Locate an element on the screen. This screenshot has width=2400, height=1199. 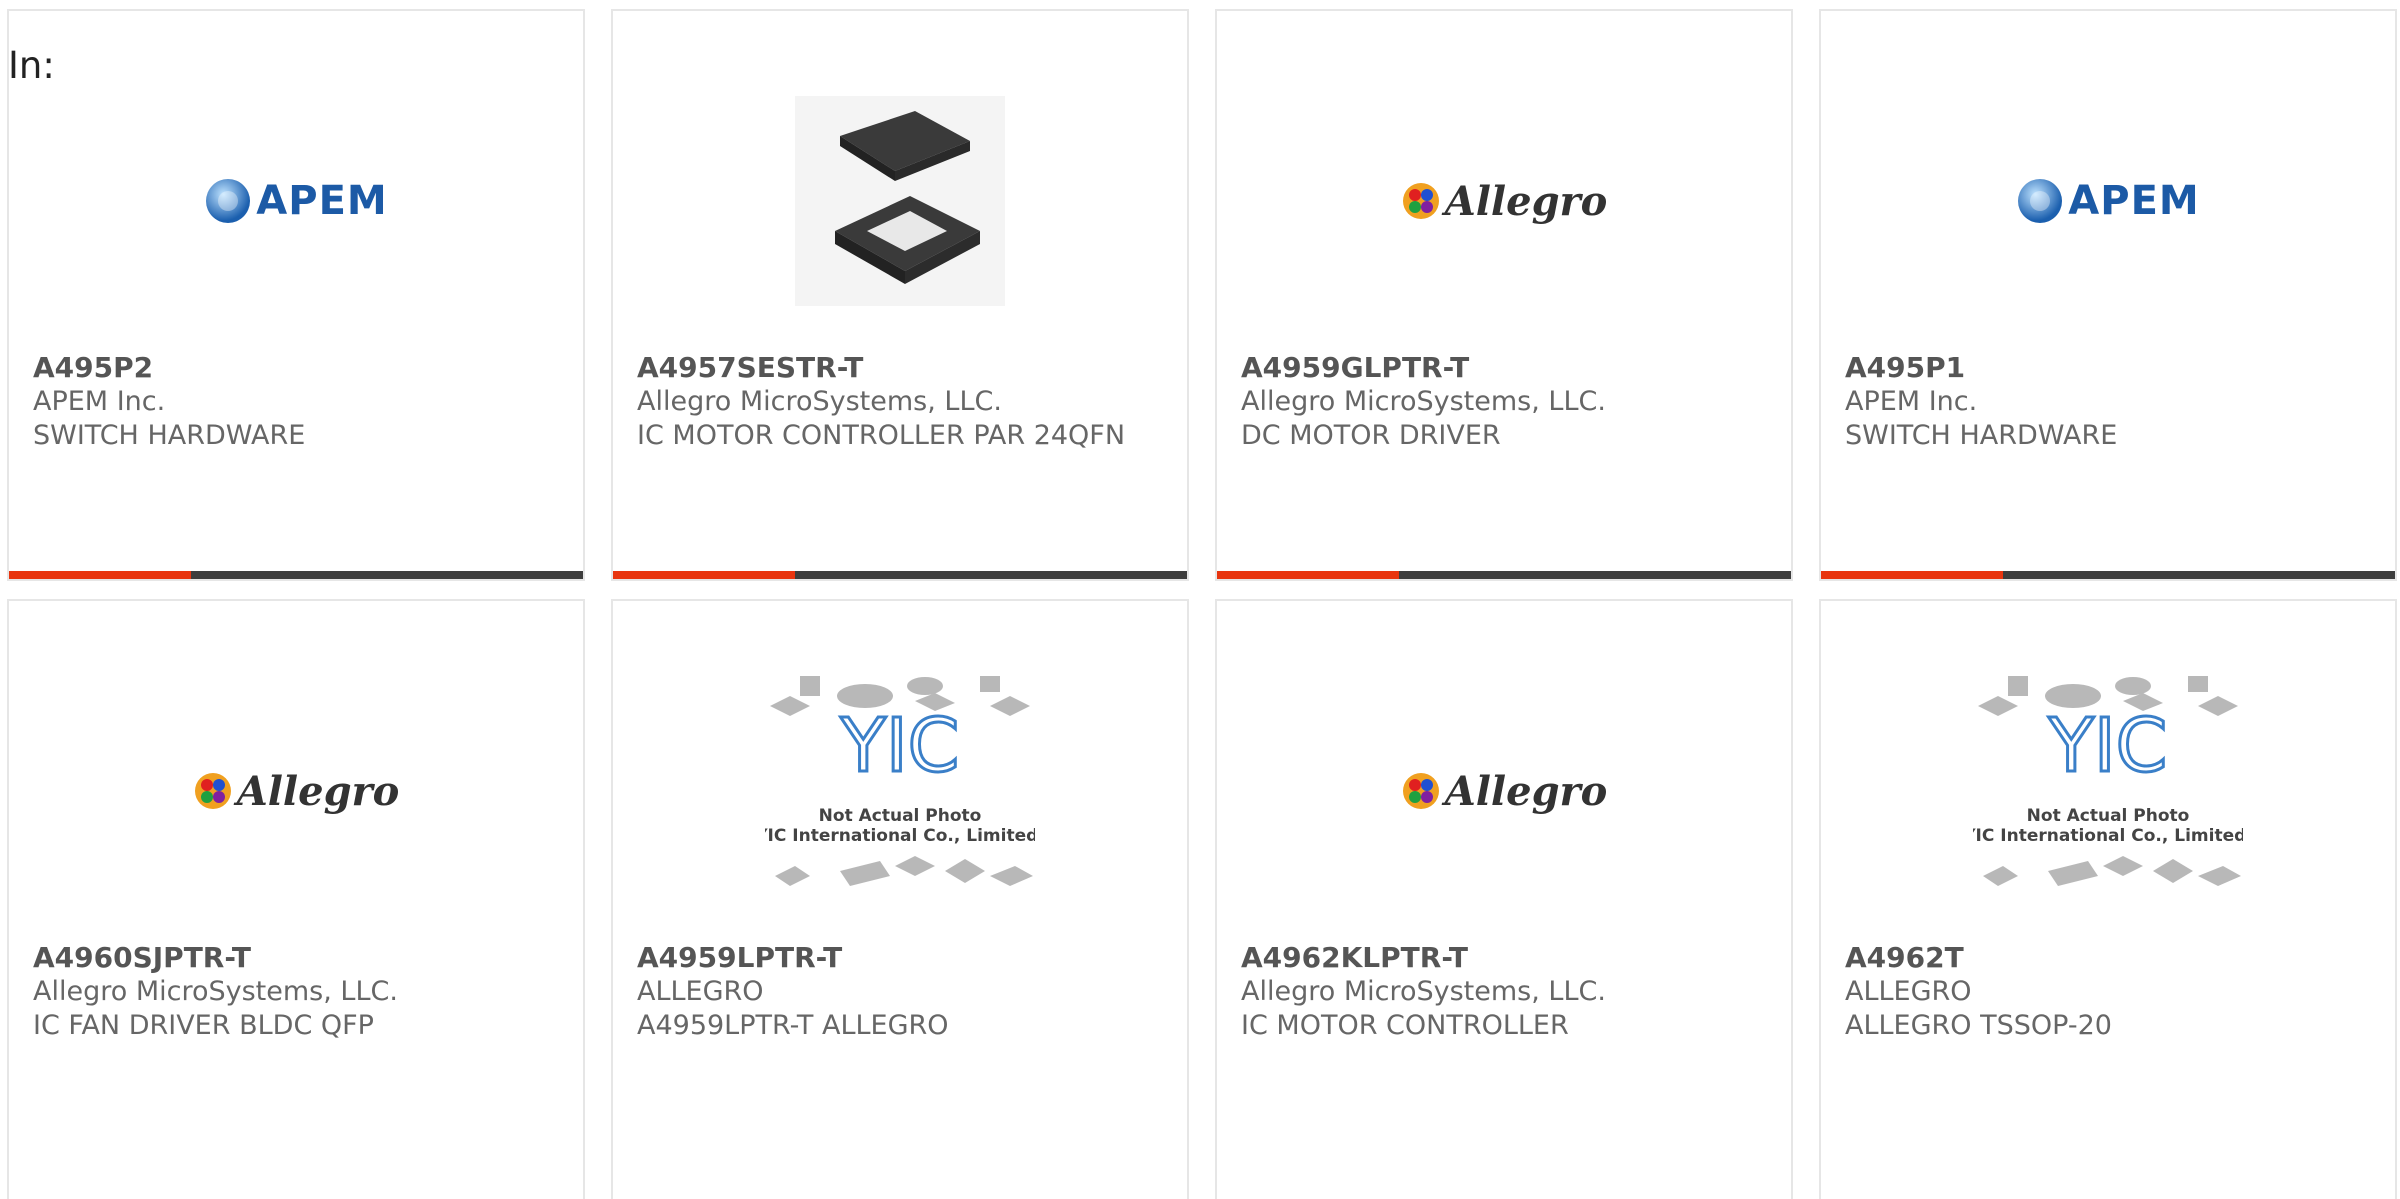
description: A4959LPTR-T ALLEGRO is located at coordinates (793, 1025).